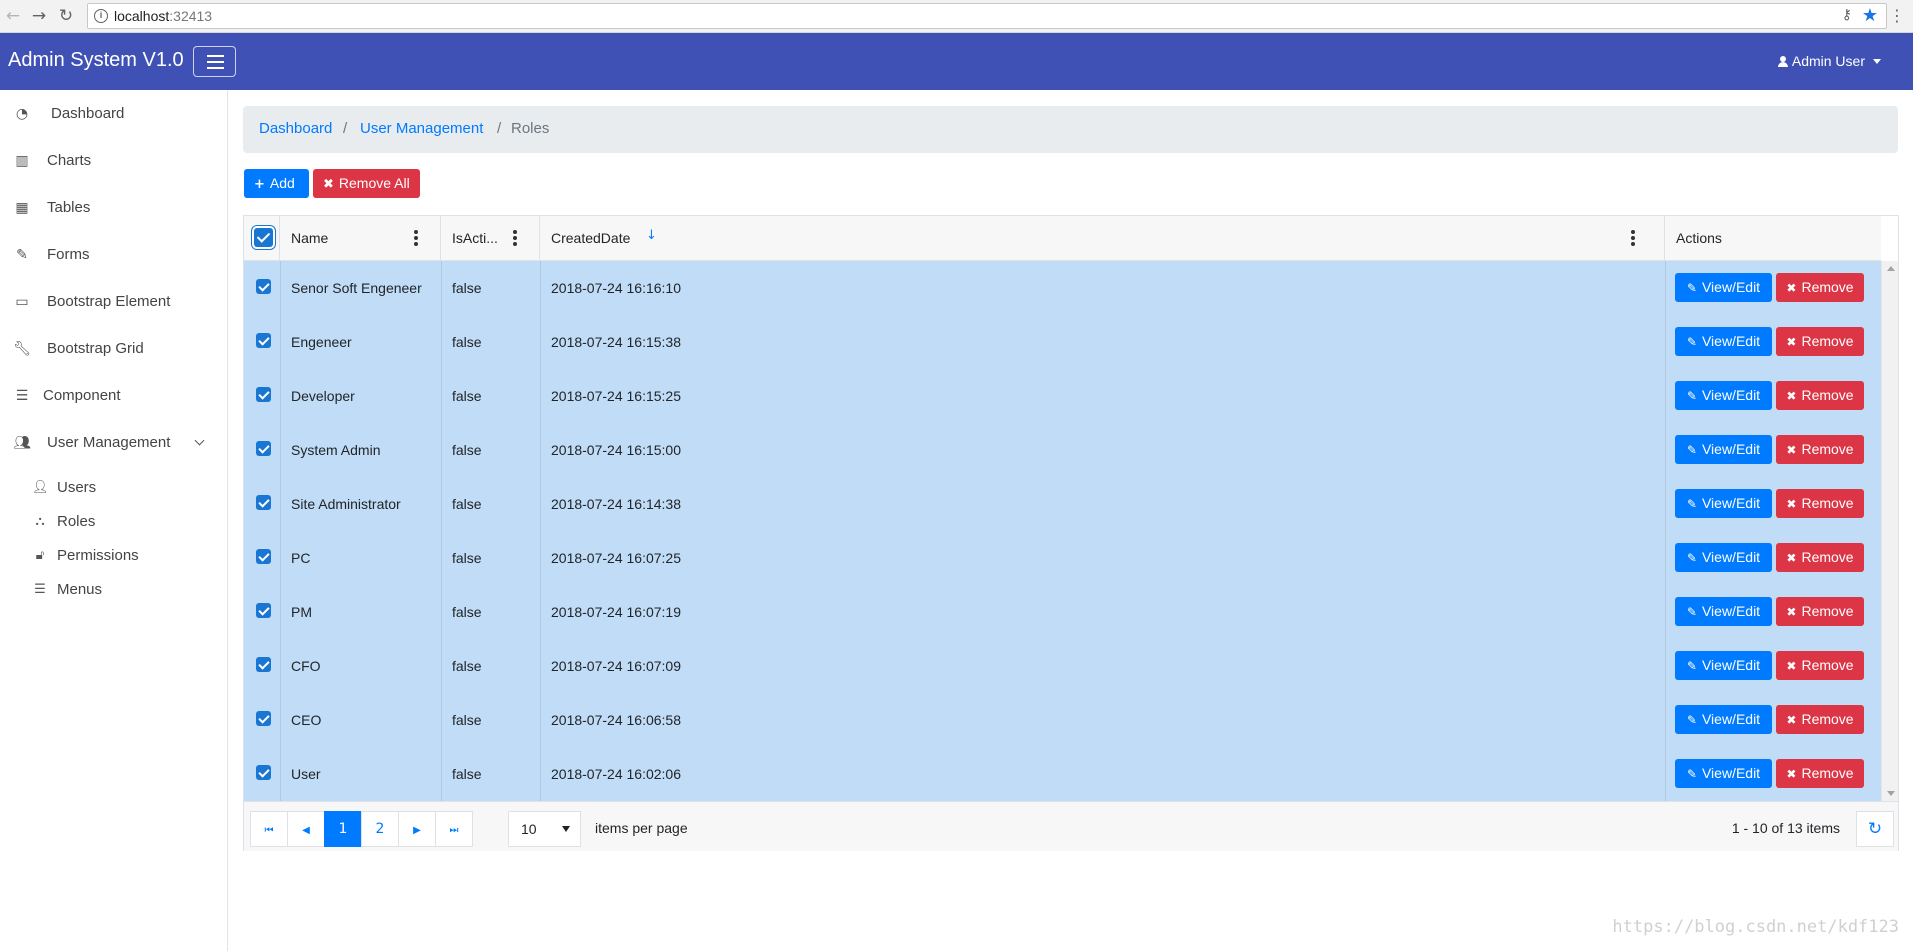 This screenshot has width=1913, height=951. I want to click on user-menu: Admin User, so click(1829, 61).